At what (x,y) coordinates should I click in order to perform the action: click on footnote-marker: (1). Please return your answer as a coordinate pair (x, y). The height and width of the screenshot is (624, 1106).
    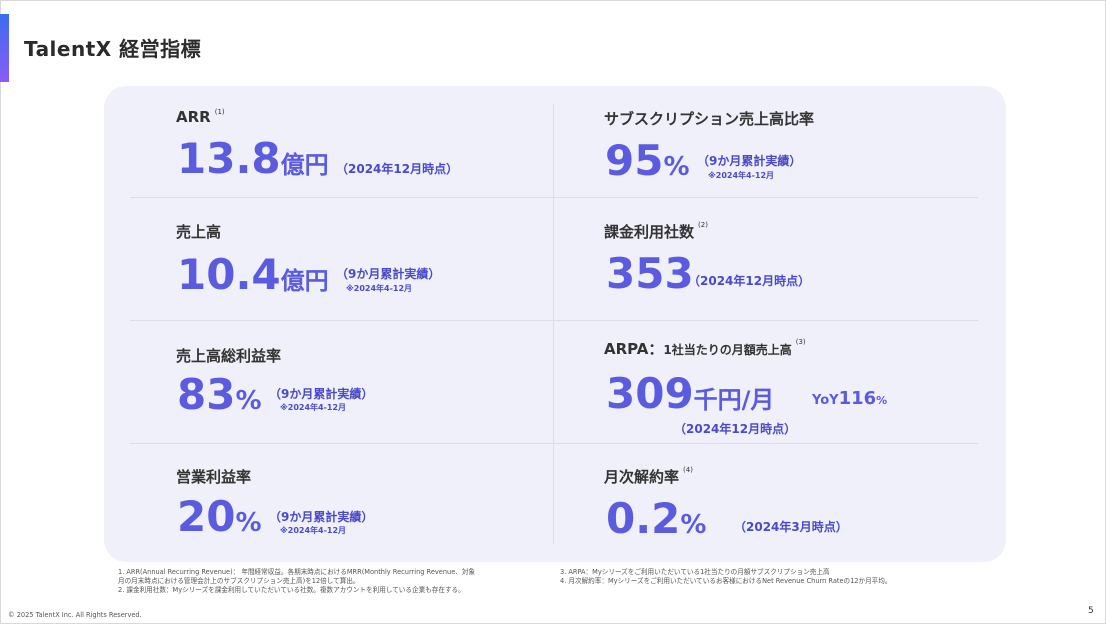
    Looking at the image, I should click on (219, 112).